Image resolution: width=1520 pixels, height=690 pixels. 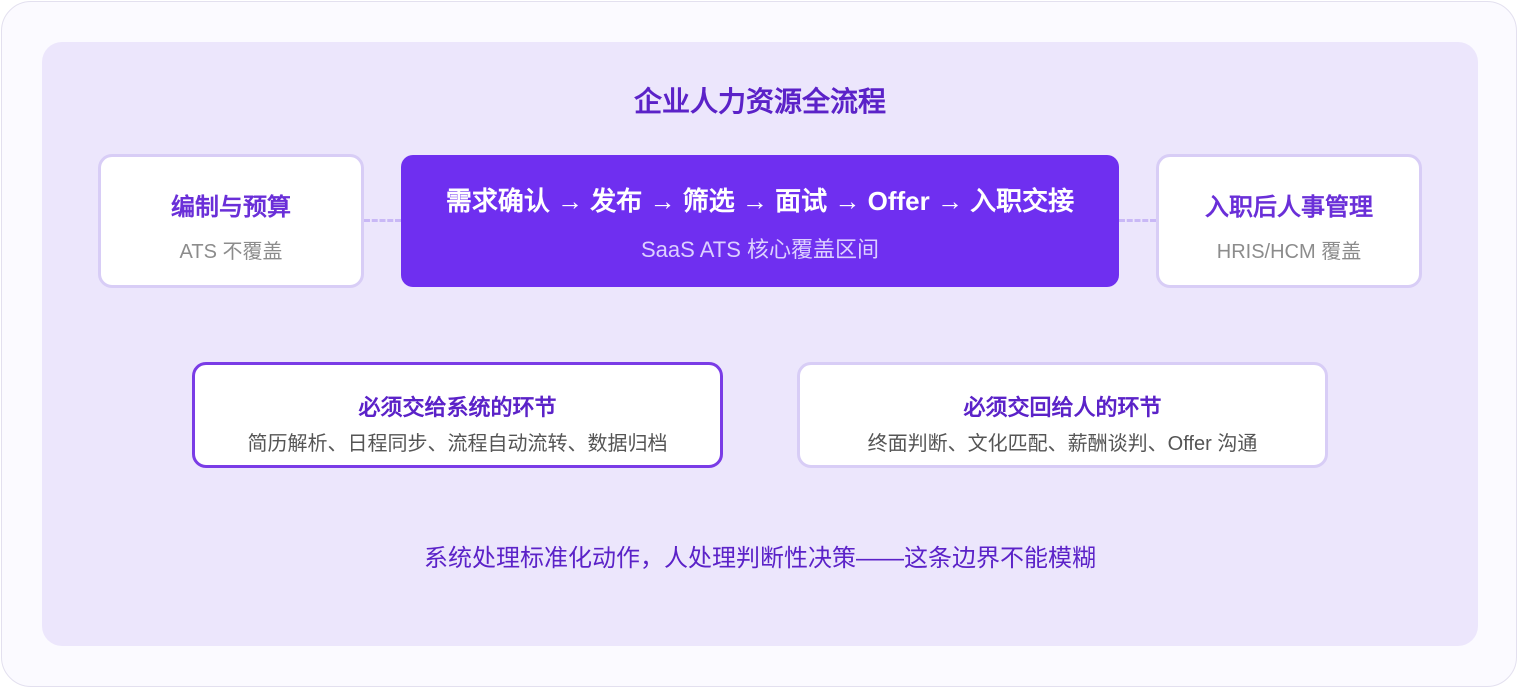 I want to click on stage-budget-subtitle: ATS 不覆盖, so click(x=231, y=252).